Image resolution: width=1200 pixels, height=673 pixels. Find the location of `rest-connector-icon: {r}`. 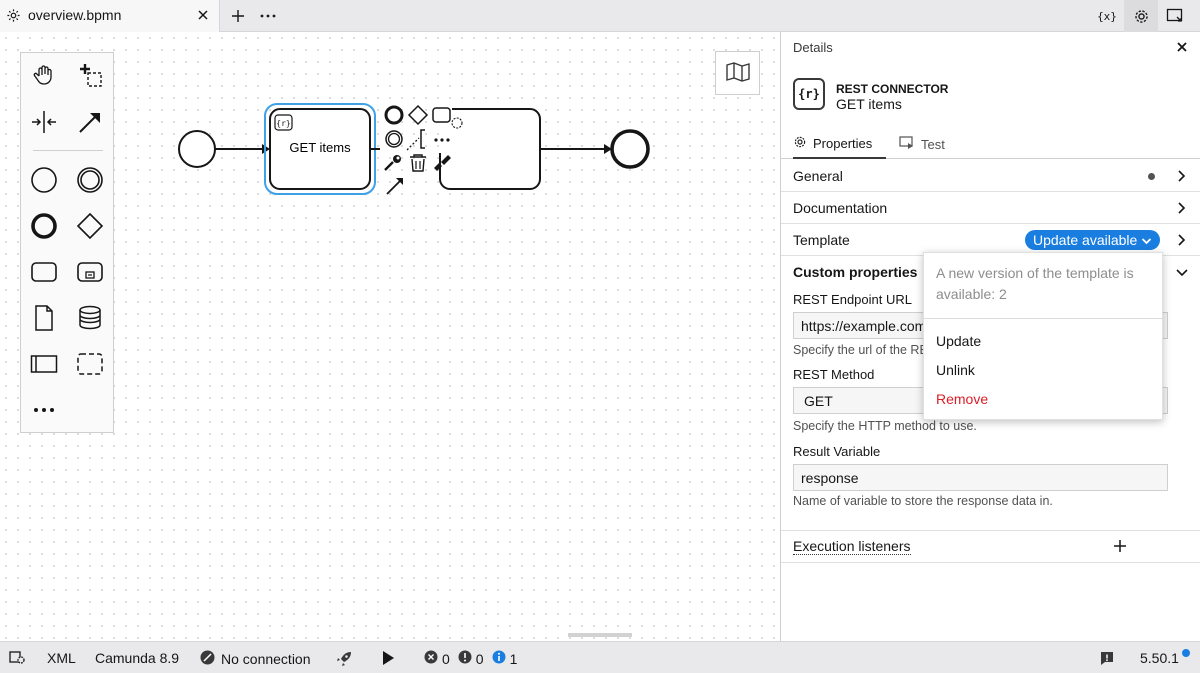

rest-connector-icon: {r} is located at coordinates (809, 94).